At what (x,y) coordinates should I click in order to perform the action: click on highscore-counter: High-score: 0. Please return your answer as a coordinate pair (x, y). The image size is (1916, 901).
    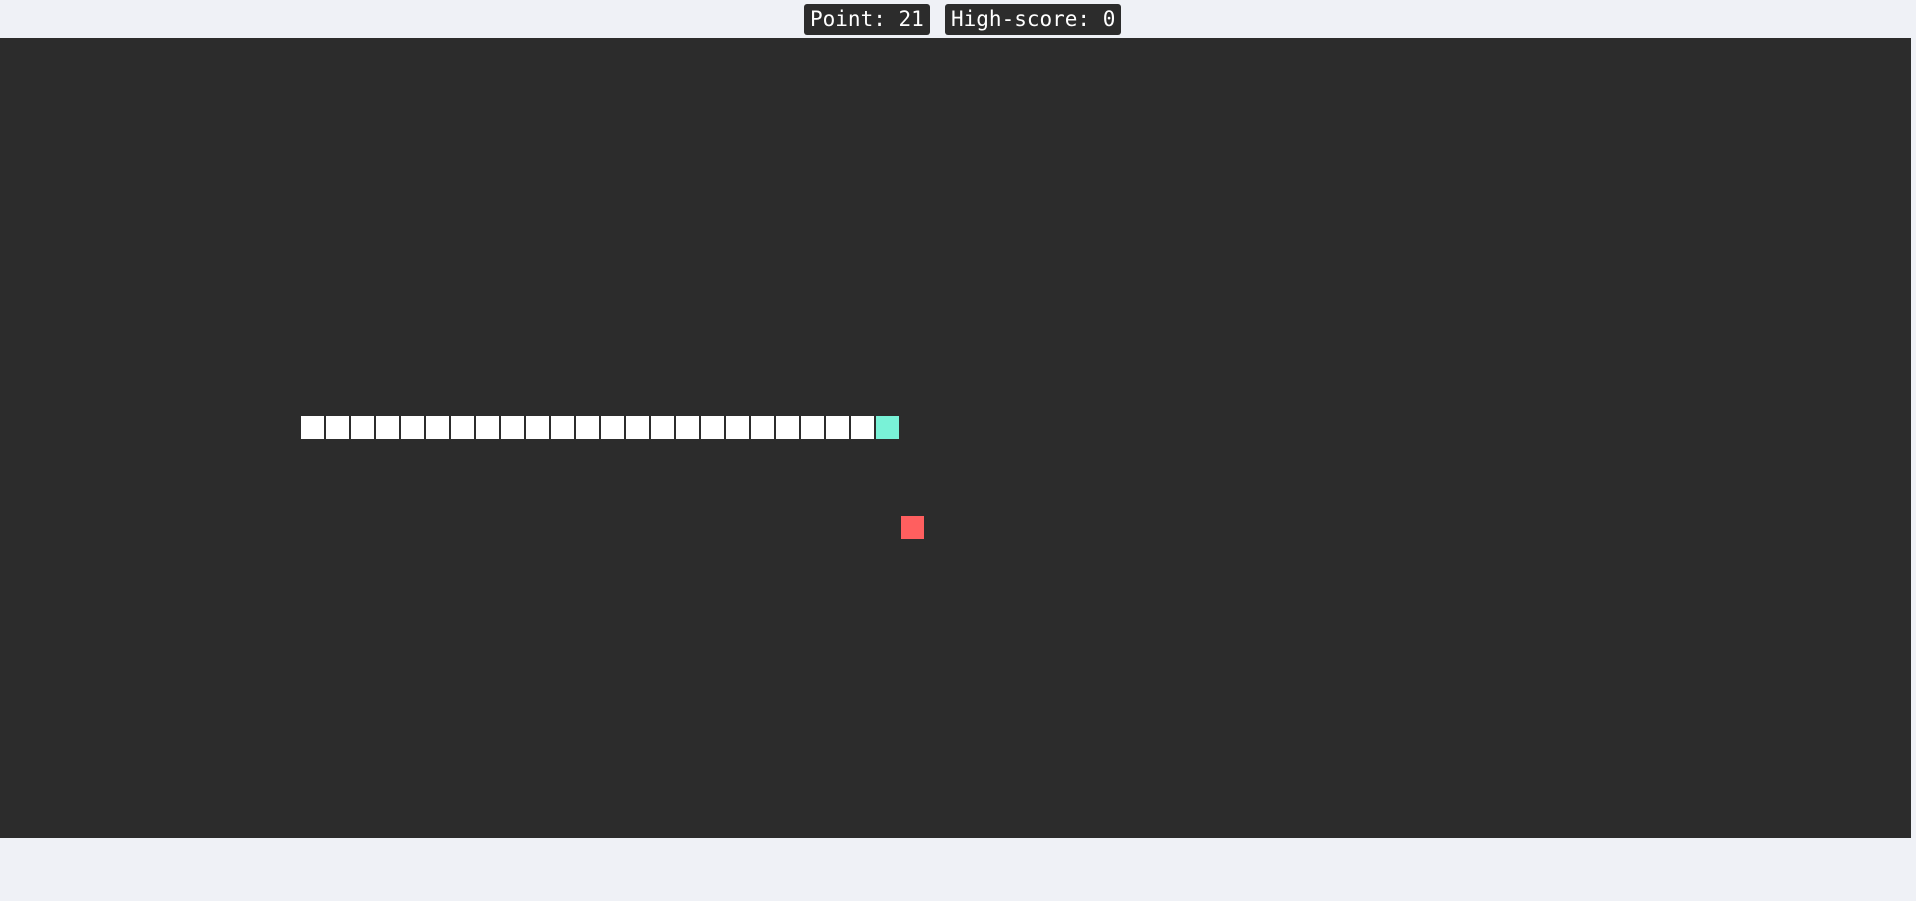
    Looking at the image, I should click on (1033, 19).